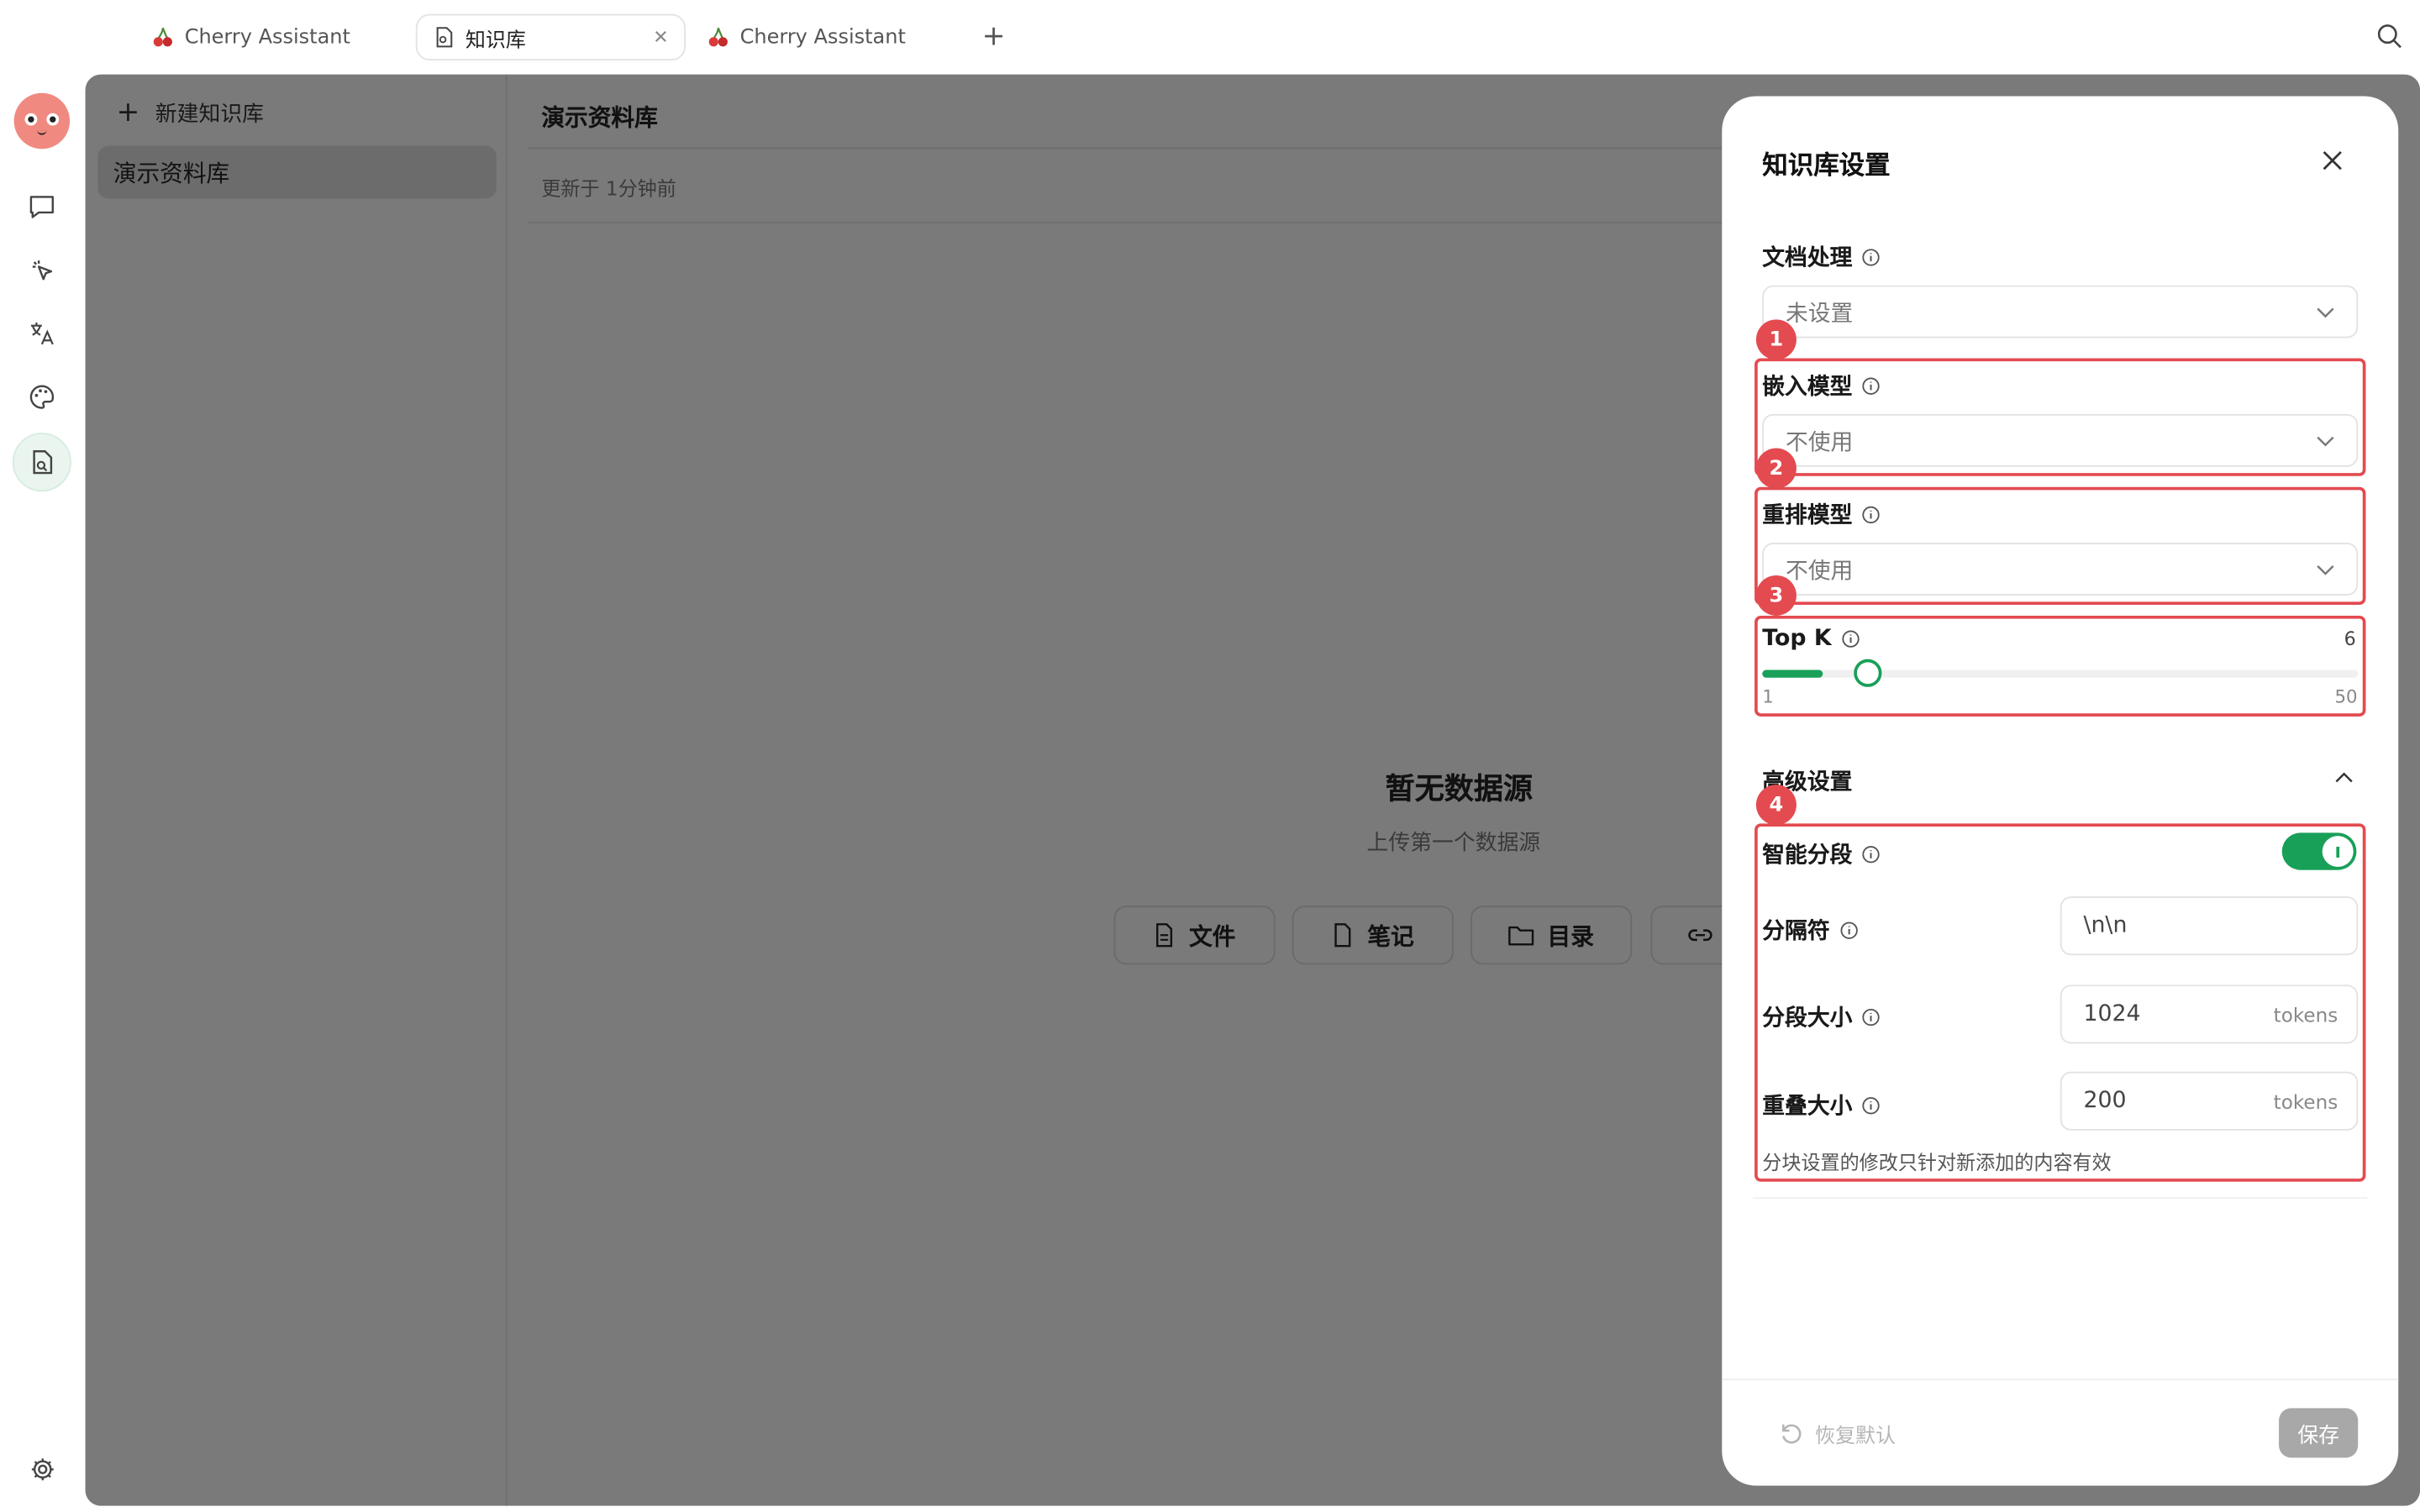 This screenshot has height=1512, width=2420. I want to click on footer-divider, so click(2060, 1379).